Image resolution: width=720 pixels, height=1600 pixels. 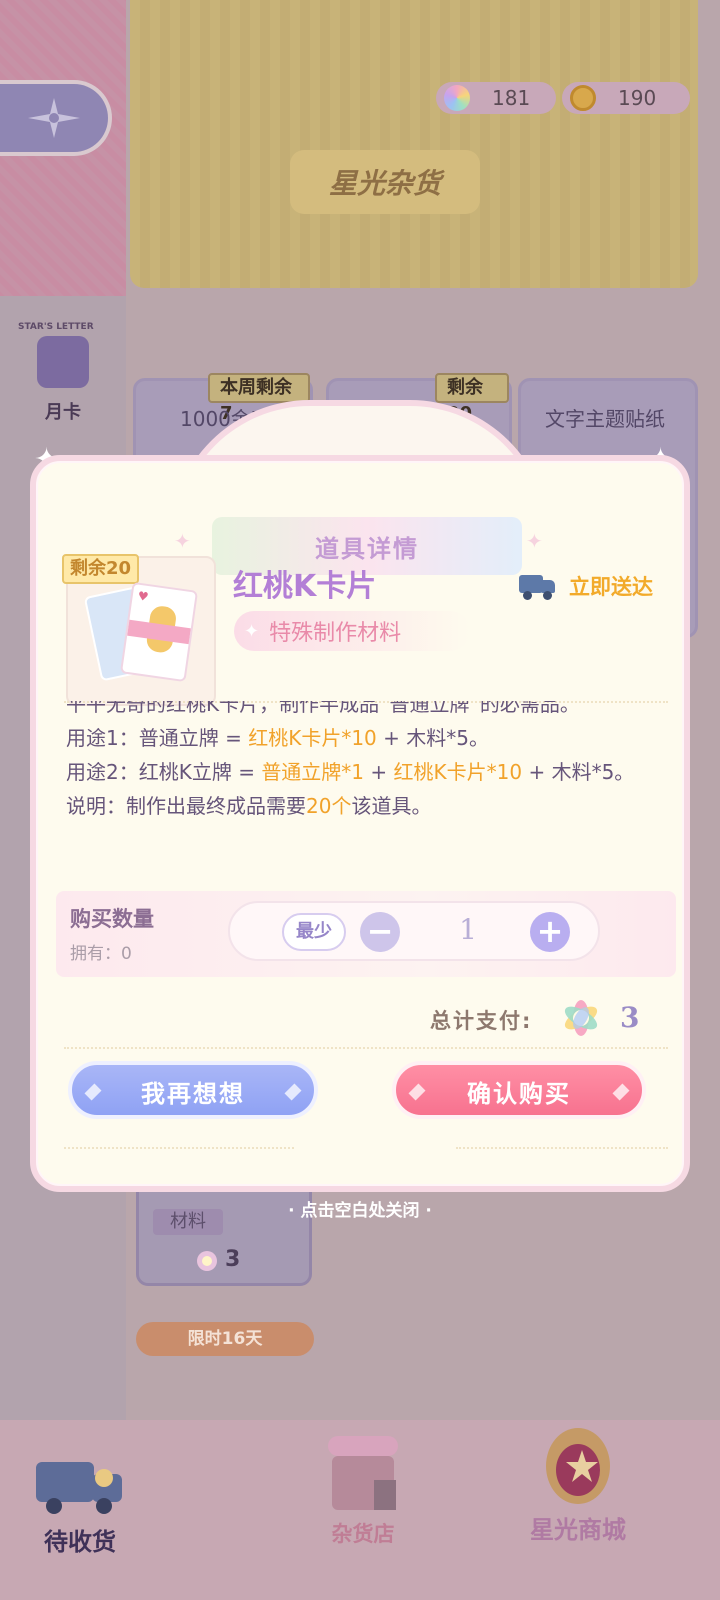 What do you see at coordinates (578, 1466) in the screenshot?
I see `star-egg-icon` at bounding box center [578, 1466].